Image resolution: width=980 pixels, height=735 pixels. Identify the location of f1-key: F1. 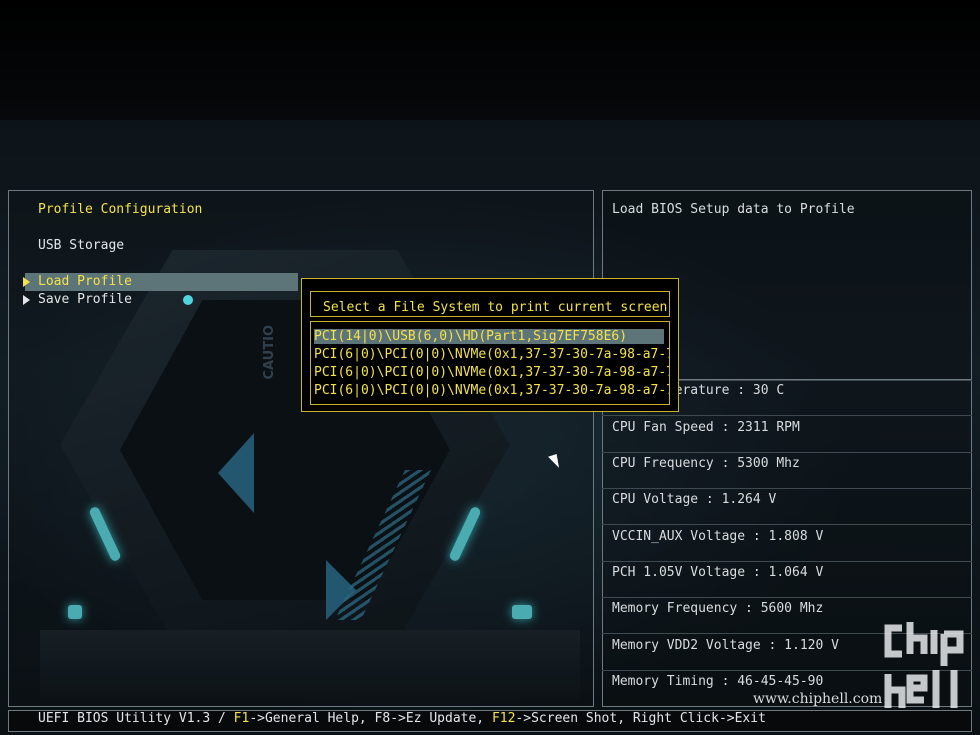
(242, 718).